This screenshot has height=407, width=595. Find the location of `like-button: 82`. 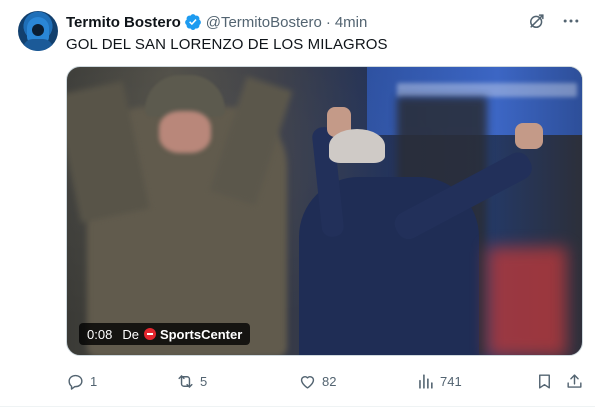

like-button: 82 is located at coordinates (317, 381).